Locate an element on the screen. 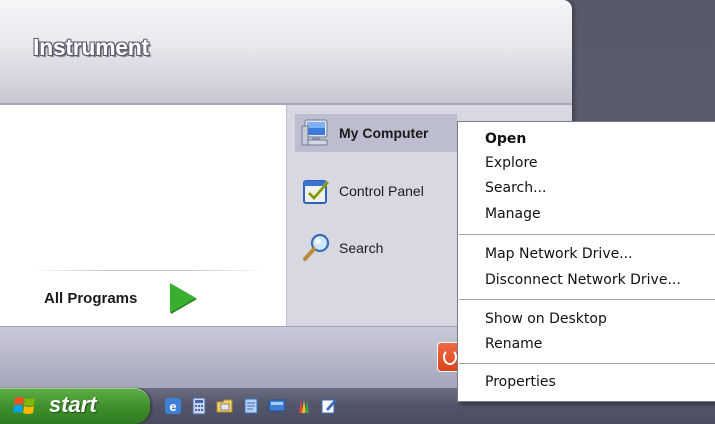  menu-item-my-computer: My Computer is located at coordinates (376, 133).